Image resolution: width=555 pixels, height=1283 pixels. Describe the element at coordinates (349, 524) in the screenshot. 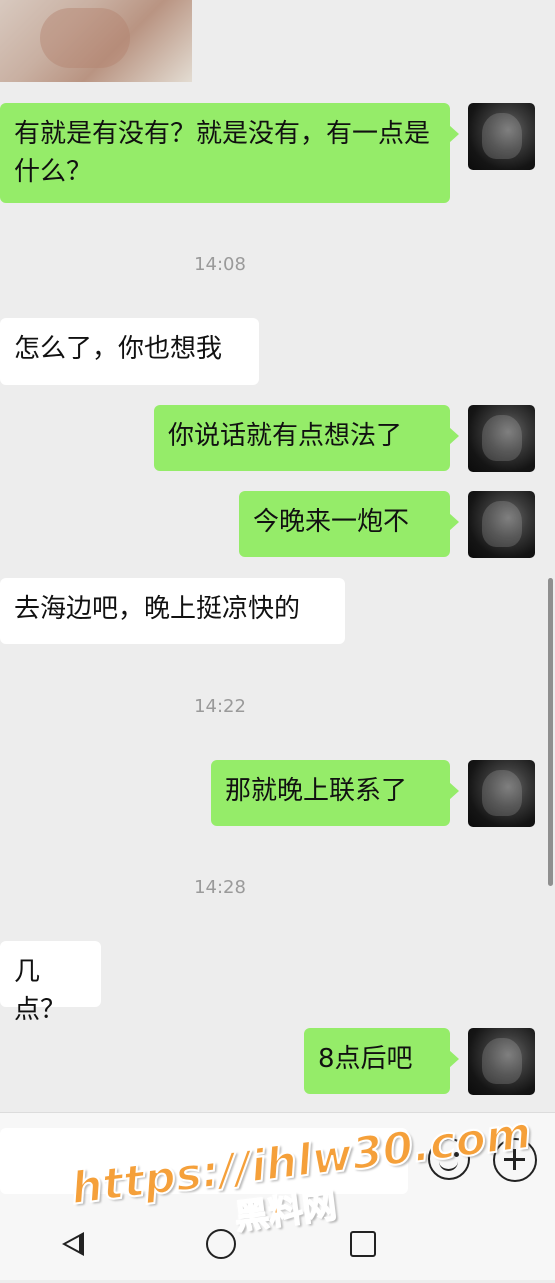

I see `message-bubble-sent: 今晚来一炮不` at that location.